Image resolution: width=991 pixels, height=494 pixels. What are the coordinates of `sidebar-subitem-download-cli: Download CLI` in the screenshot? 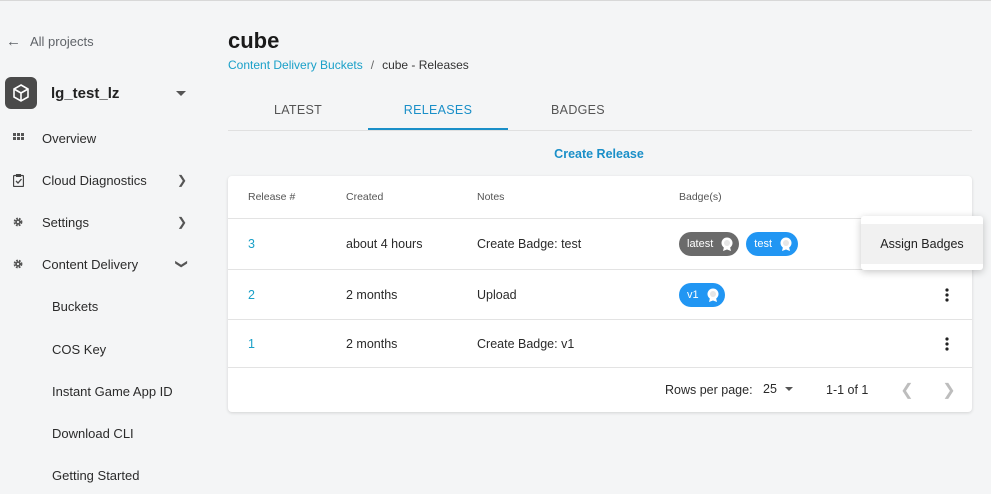 It's located at (93, 433).